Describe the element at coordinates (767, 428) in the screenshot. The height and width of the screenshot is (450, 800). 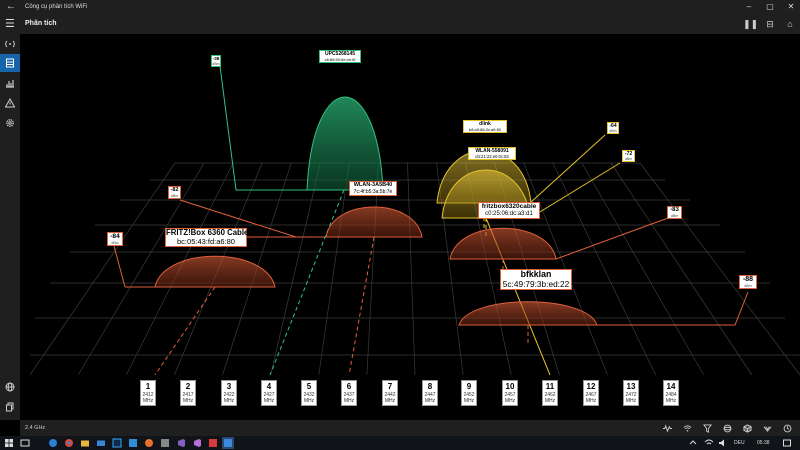
I see `rotate-view-icon` at that location.